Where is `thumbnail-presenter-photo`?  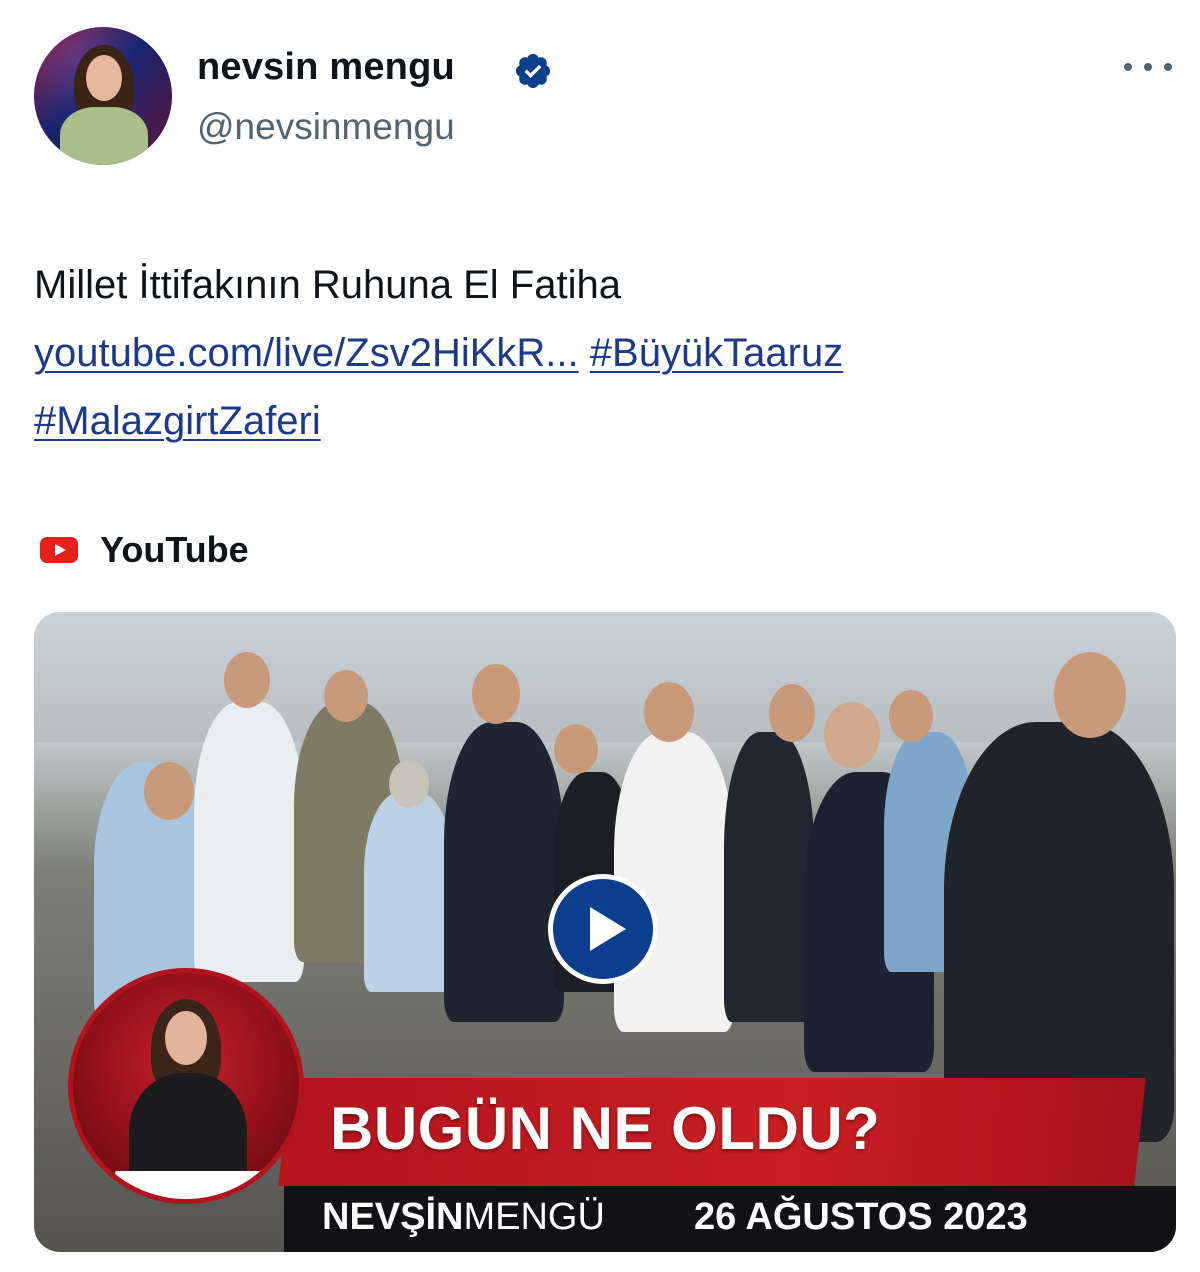
thumbnail-presenter-photo is located at coordinates (186, 1086).